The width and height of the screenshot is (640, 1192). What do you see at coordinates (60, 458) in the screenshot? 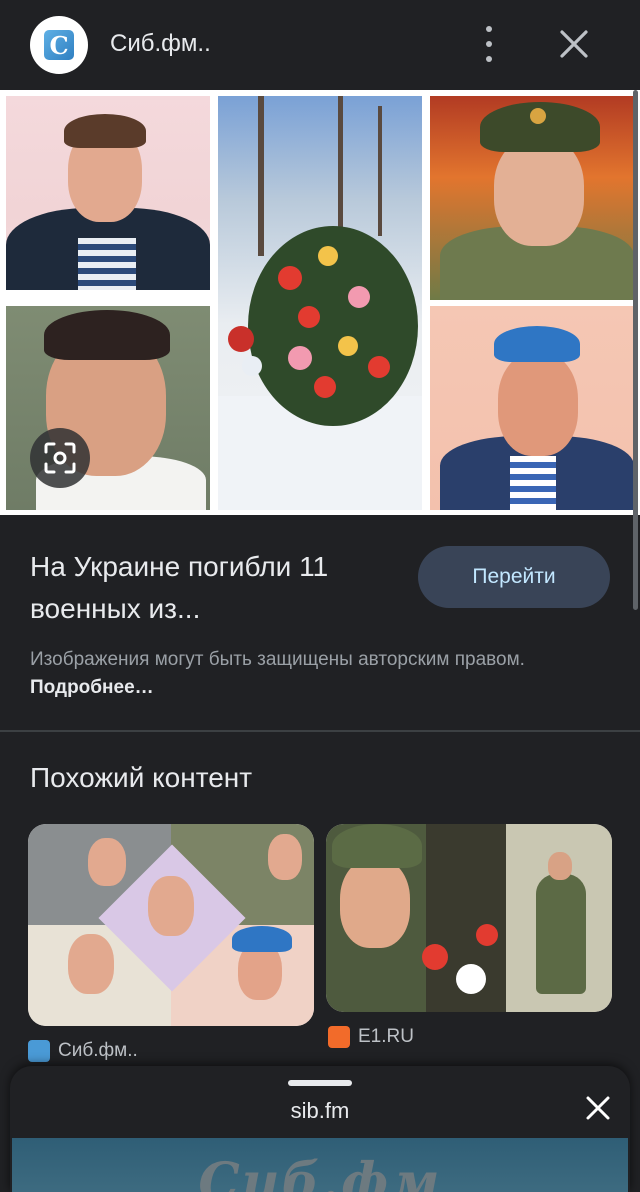
I see `lens-search-icon` at bounding box center [60, 458].